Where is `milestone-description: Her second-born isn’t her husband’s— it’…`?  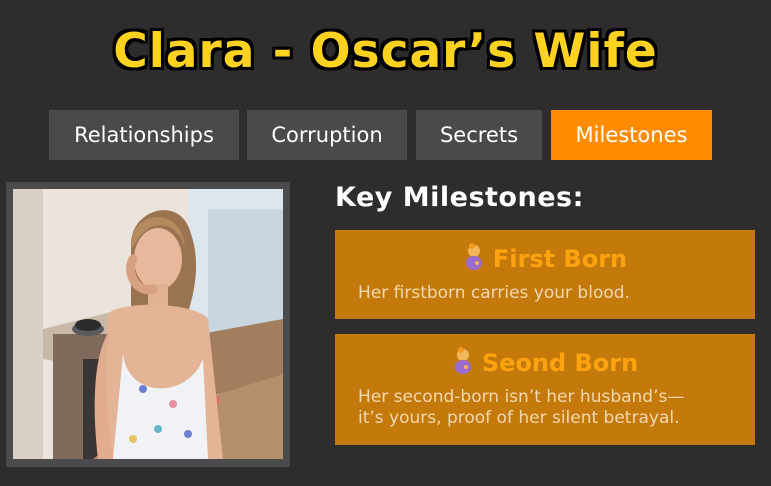 milestone-description: Her second-born isn’t her husband’s— it’… is located at coordinates (550, 408).